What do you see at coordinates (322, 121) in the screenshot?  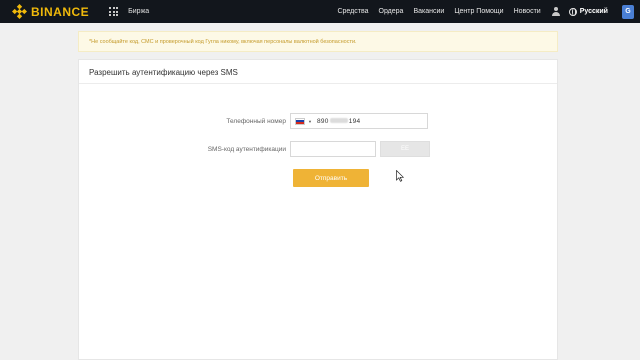 I see `phone-prefix: 890` at bounding box center [322, 121].